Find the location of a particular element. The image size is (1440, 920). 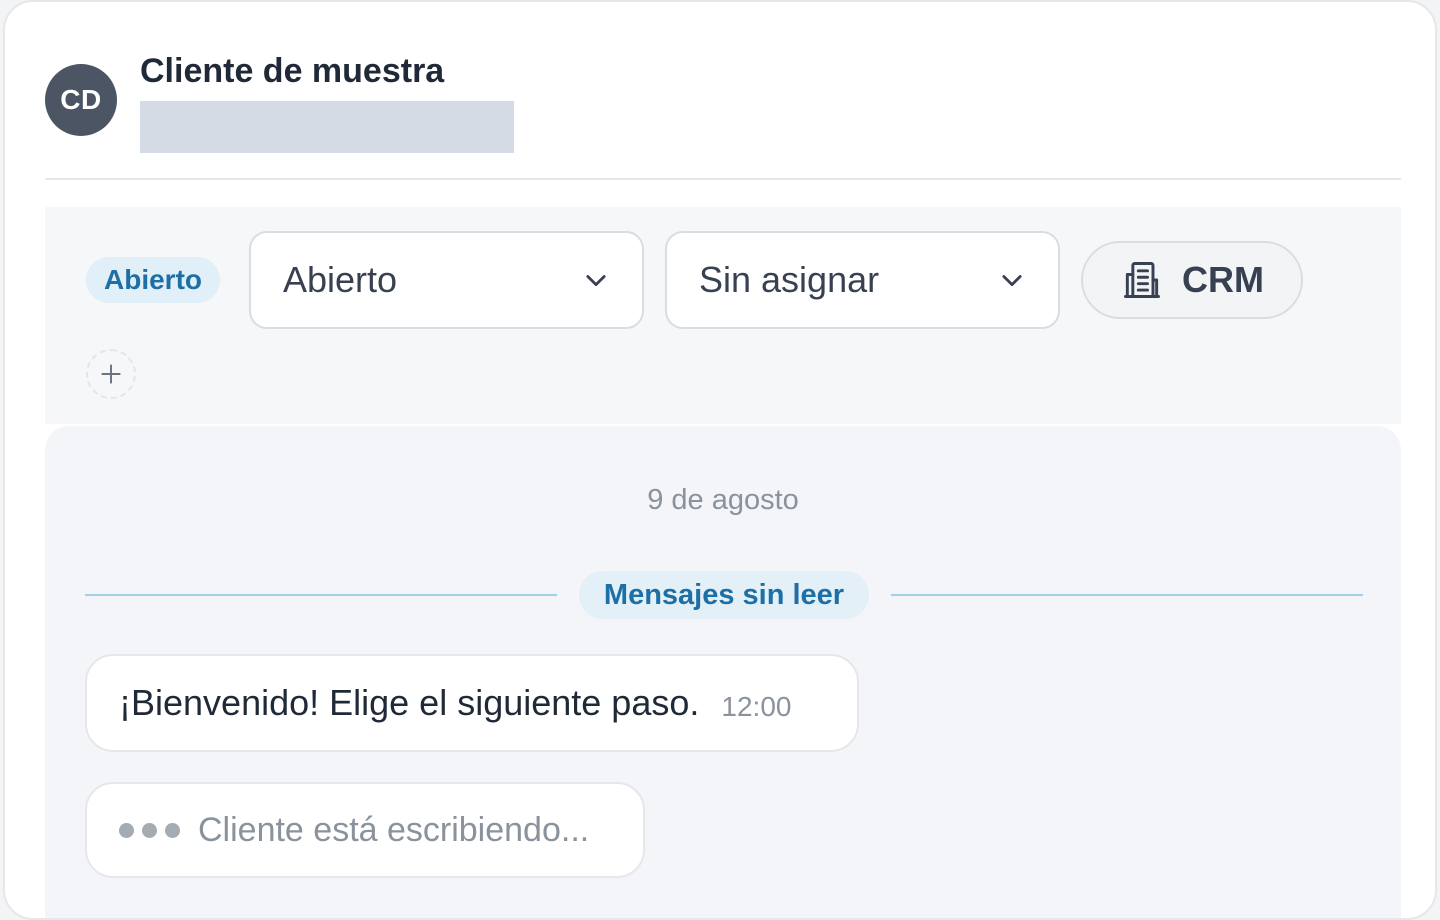

status-badge-label: Abierto is located at coordinates (153, 279).